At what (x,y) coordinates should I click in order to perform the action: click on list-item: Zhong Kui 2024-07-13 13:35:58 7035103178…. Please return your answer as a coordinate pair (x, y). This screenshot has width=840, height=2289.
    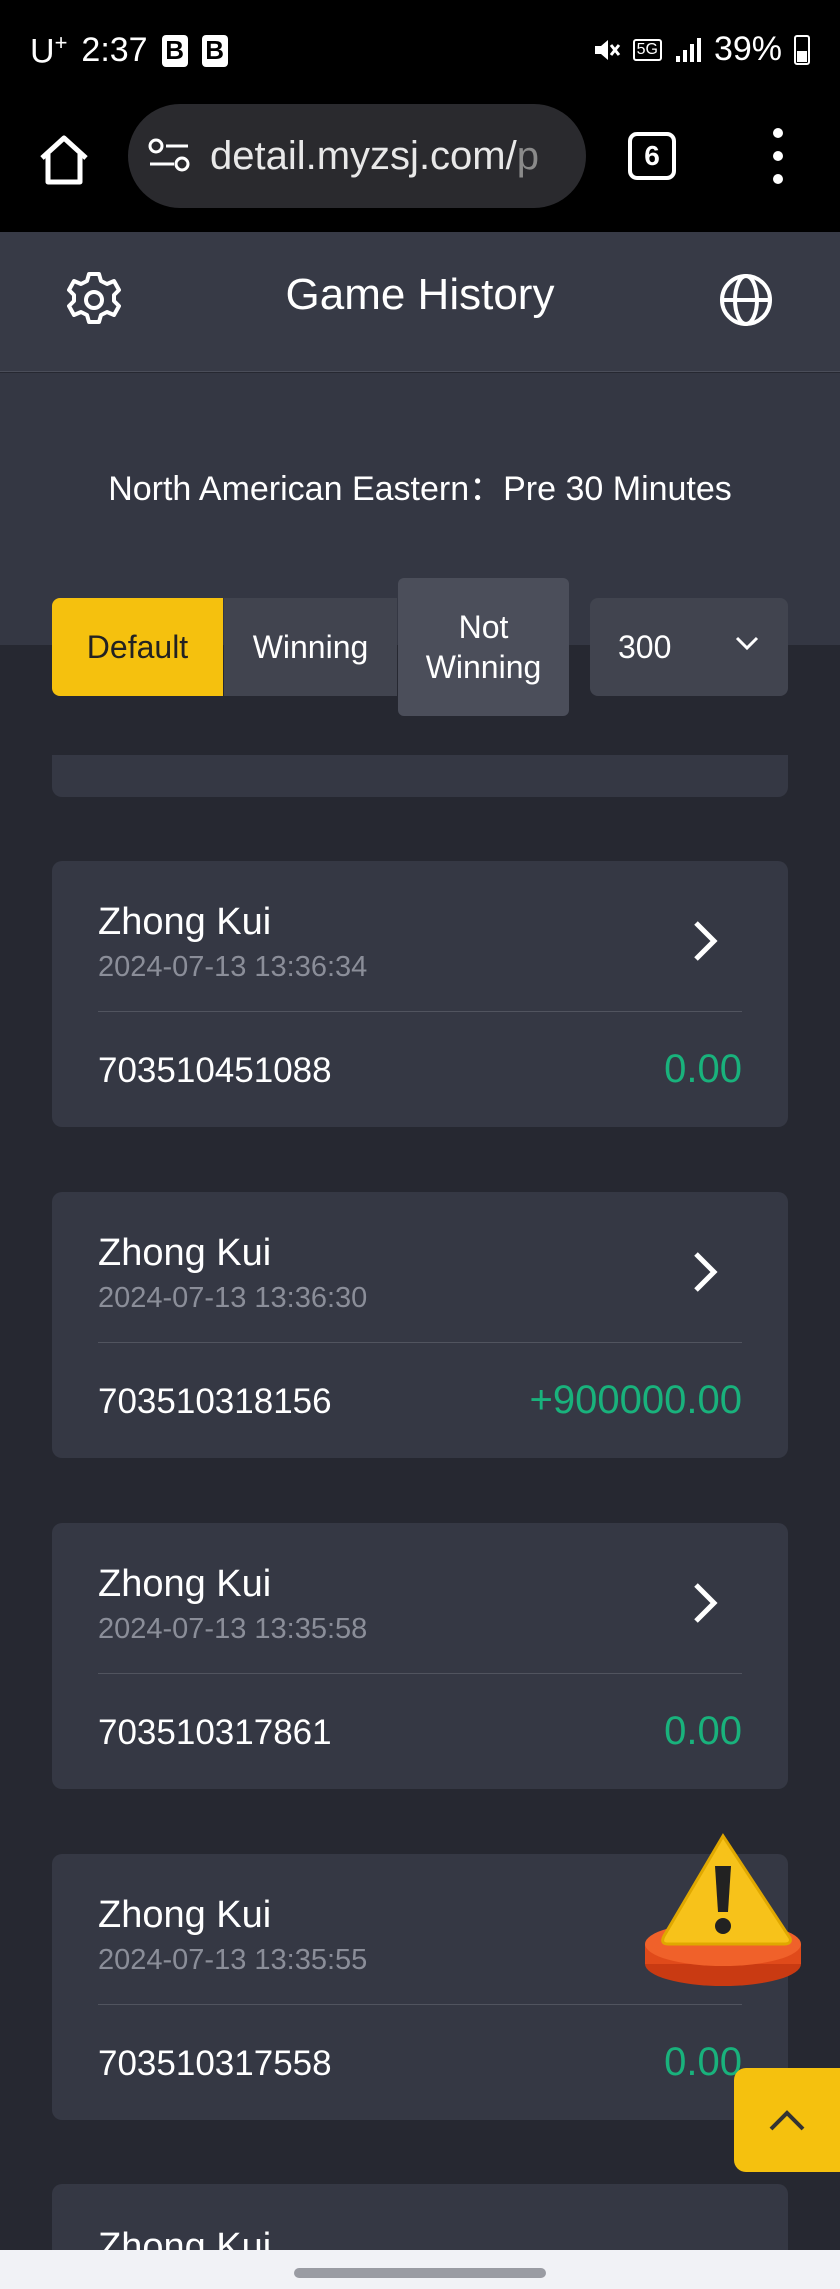
    Looking at the image, I should click on (420, 1656).